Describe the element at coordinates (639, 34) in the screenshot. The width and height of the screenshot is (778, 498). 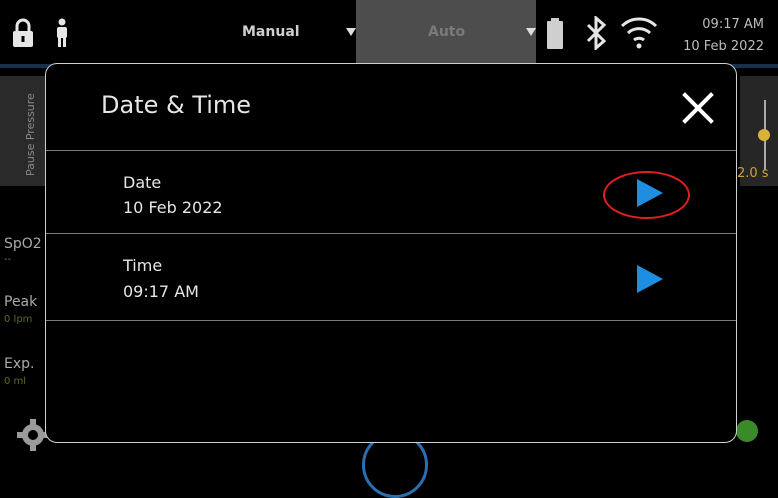
I see `wifi-icon` at that location.